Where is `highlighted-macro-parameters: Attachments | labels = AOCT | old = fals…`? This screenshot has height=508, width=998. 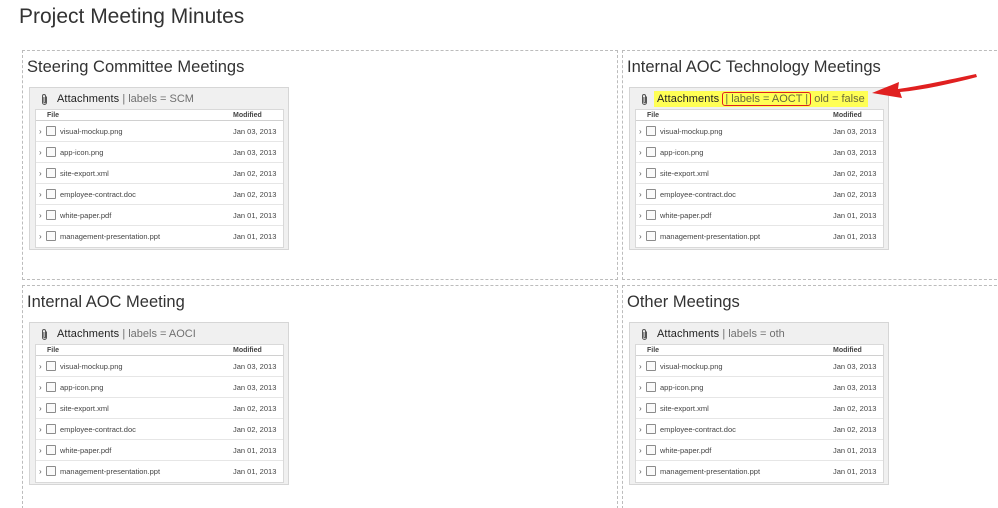 highlighted-macro-parameters: Attachments | labels = AOCT | old = fals… is located at coordinates (761, 99).